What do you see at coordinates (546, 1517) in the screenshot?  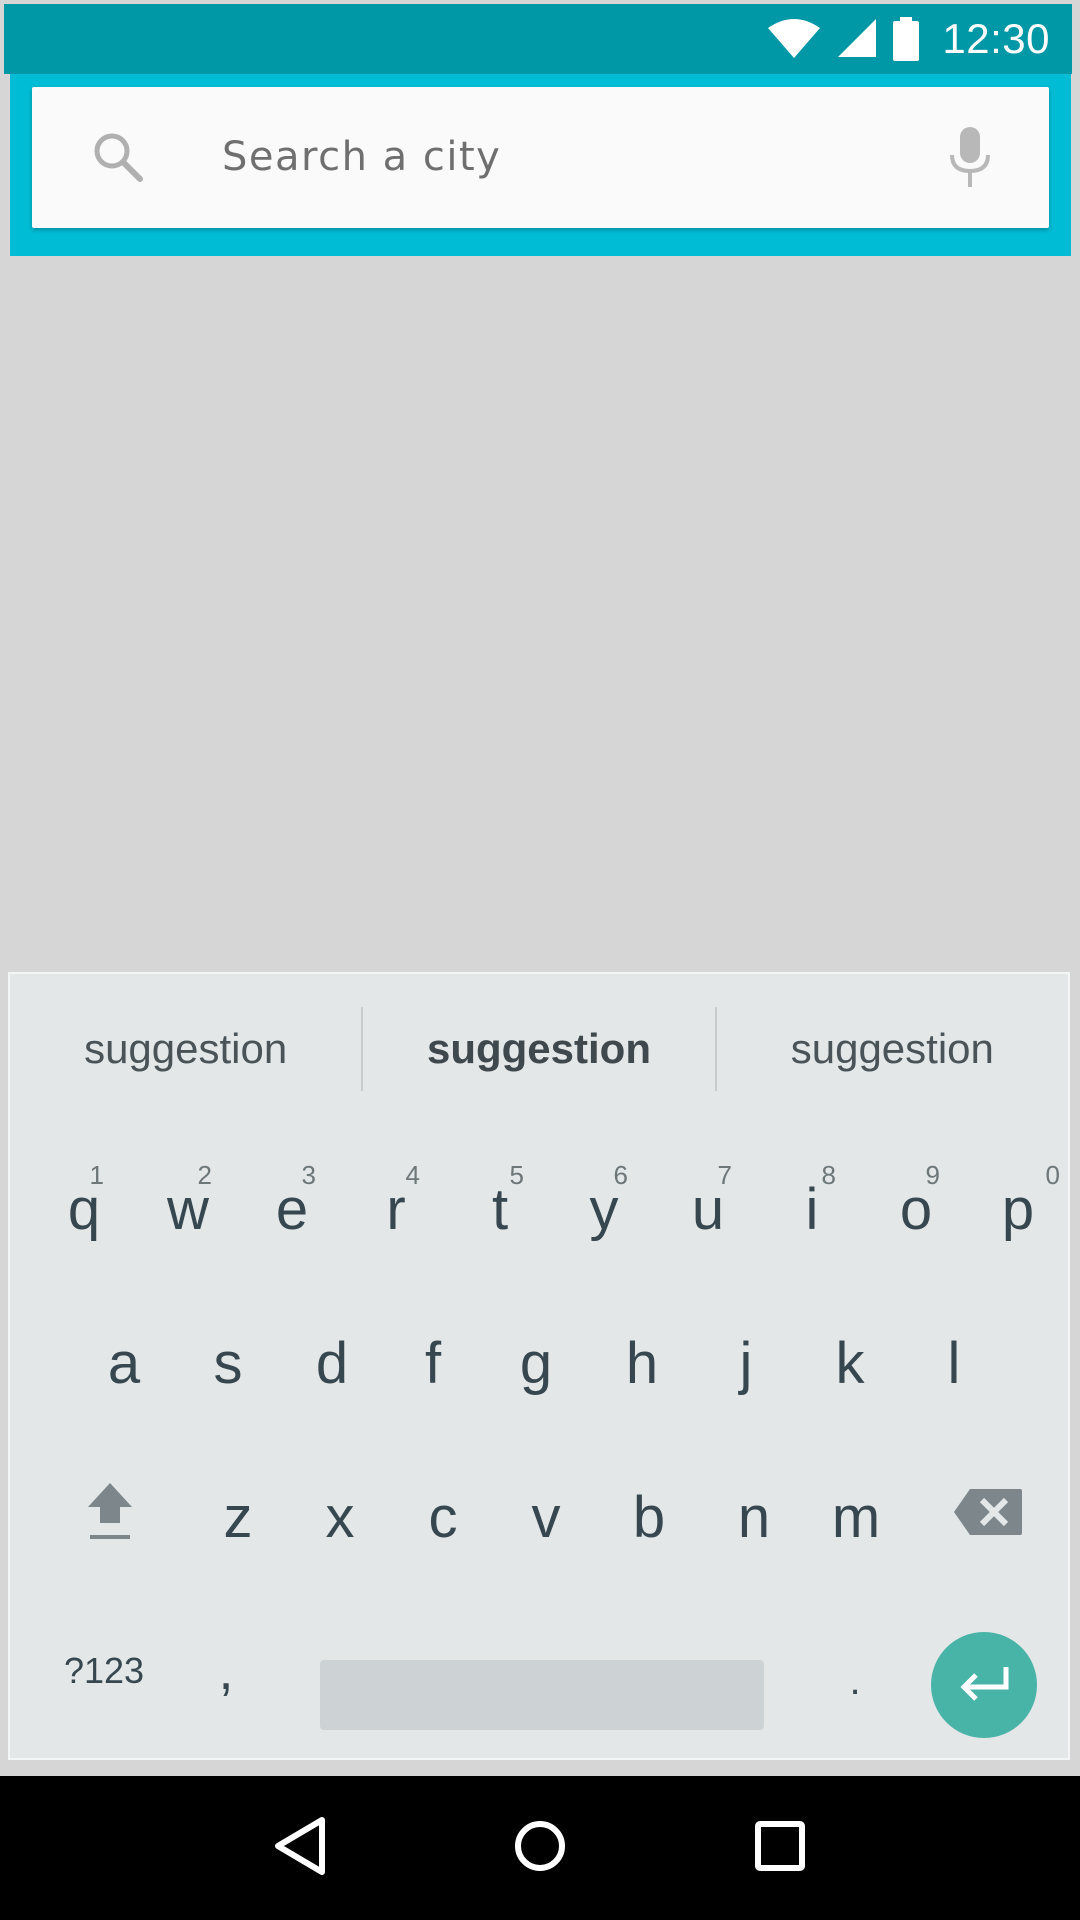 I see `key-v: v` at bounding box center [546, 1517].